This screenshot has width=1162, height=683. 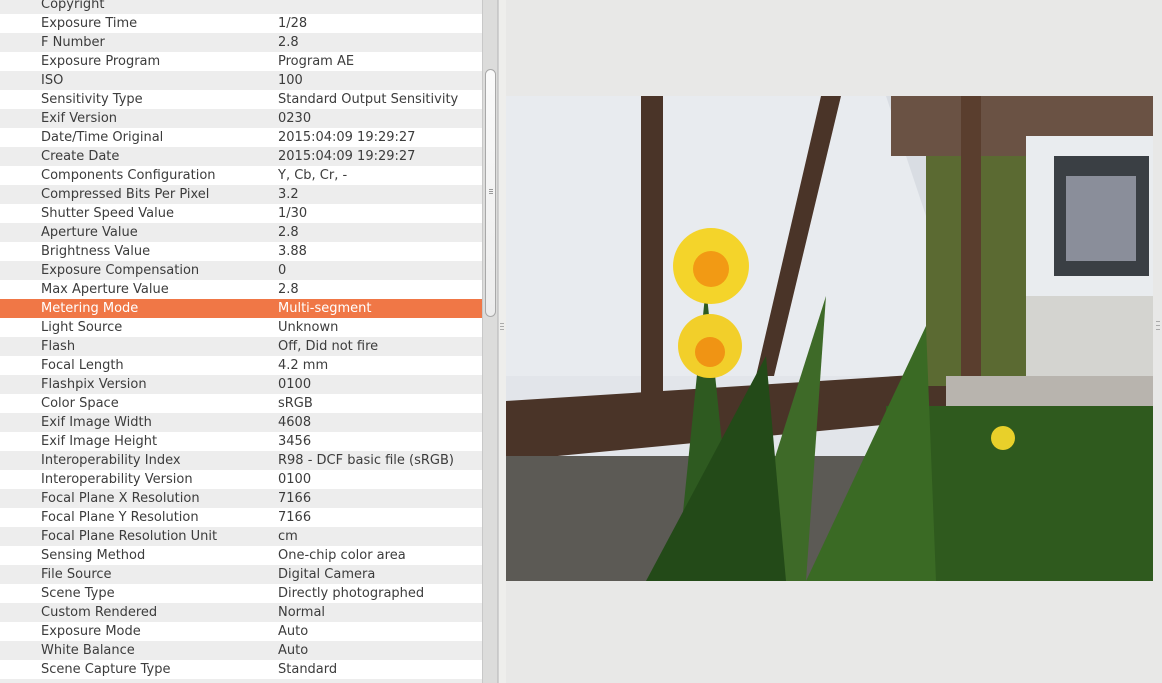 What do you see at coordinates (241, 23) in the screenshot?
I see `table-row: Exposure Time 1/28` at bounding box center [241, 23].